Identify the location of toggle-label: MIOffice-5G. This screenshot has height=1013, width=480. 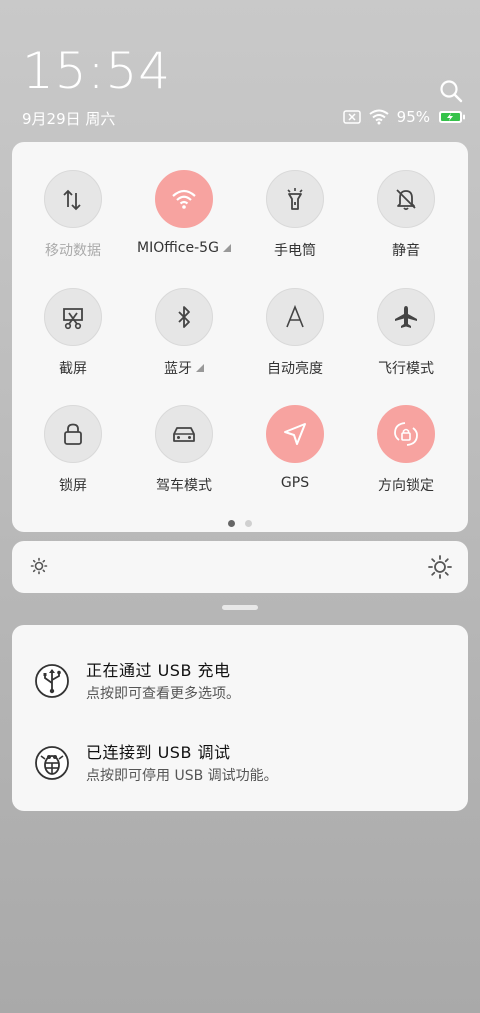
(184, 248).